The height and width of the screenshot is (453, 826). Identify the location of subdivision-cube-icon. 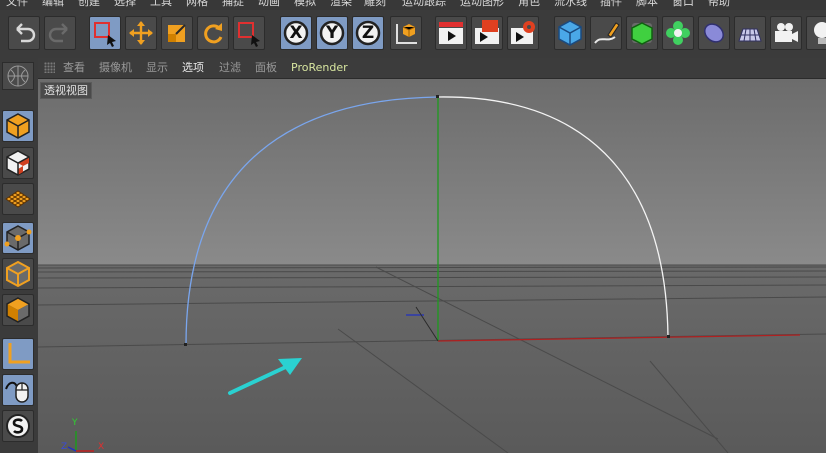
(642, 33).